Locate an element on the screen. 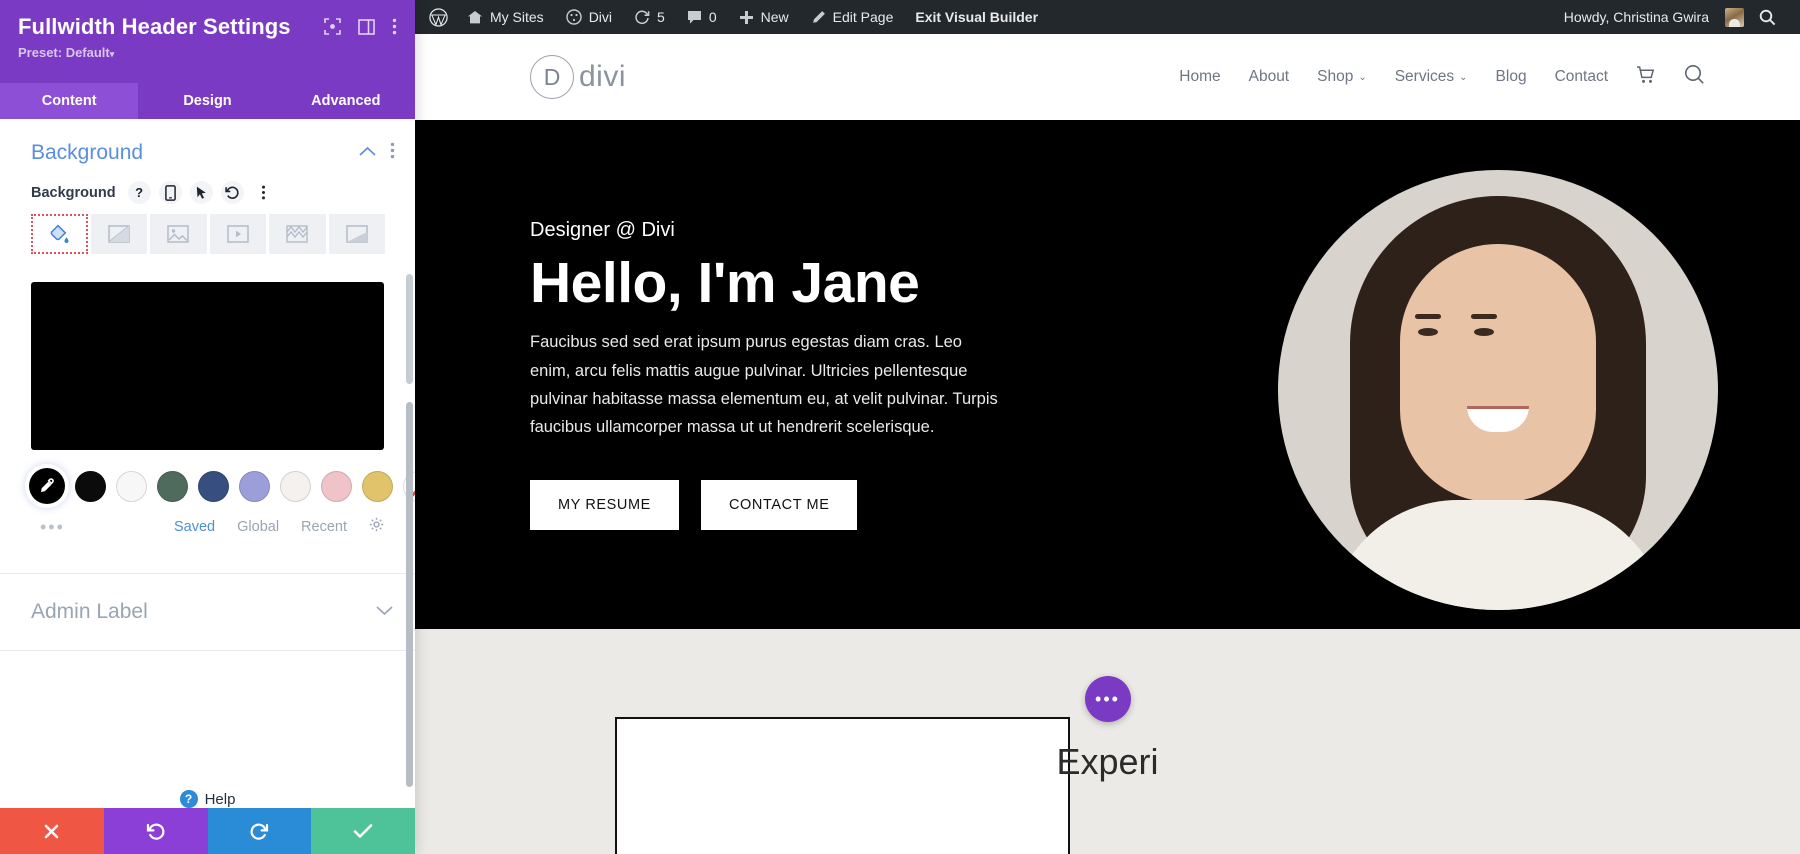  panel-preset: Preset: Default▾ is located at coordinates (207, 52).